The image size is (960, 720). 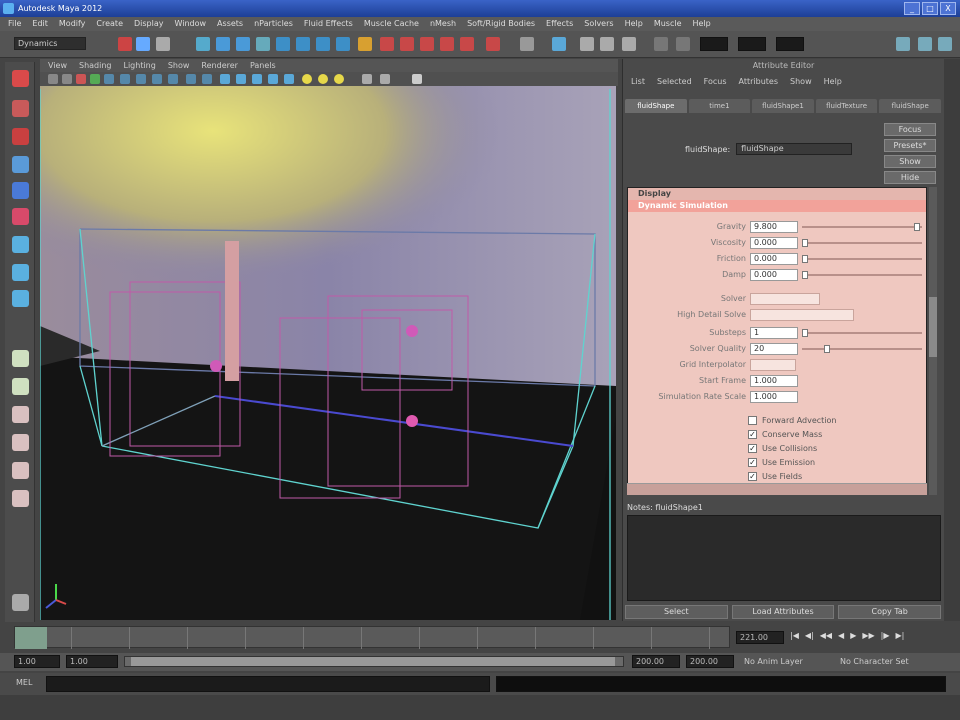 I want to click on playback-start-field: 1.00, so click(x=92, y=661).